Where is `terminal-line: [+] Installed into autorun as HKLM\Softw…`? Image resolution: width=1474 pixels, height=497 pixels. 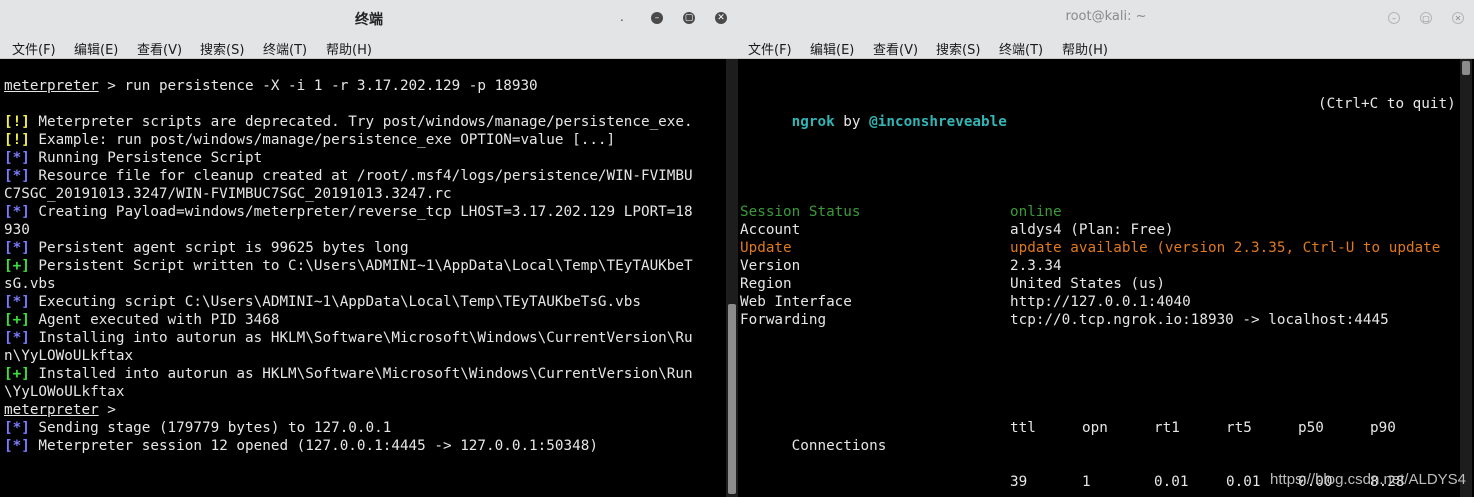 terminal-line: [+] Installed into autorun as HKLM\Softw… is located at coordinates (365, 374).